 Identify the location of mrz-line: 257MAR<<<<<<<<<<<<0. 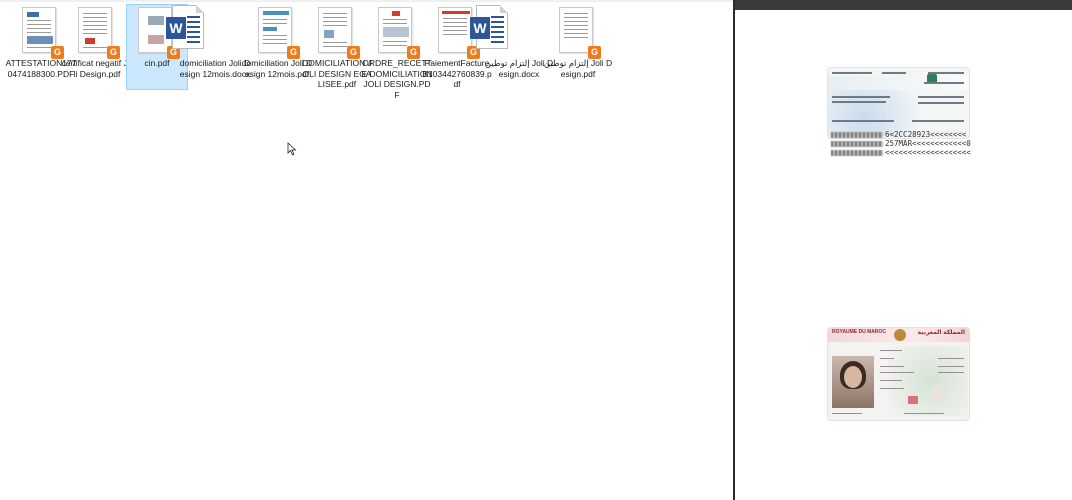
(928, 143).